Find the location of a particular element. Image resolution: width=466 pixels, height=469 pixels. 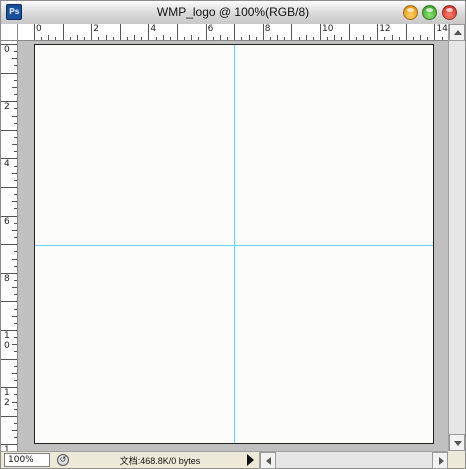

ruler-label: 6 is located at coordinates (210, 29).